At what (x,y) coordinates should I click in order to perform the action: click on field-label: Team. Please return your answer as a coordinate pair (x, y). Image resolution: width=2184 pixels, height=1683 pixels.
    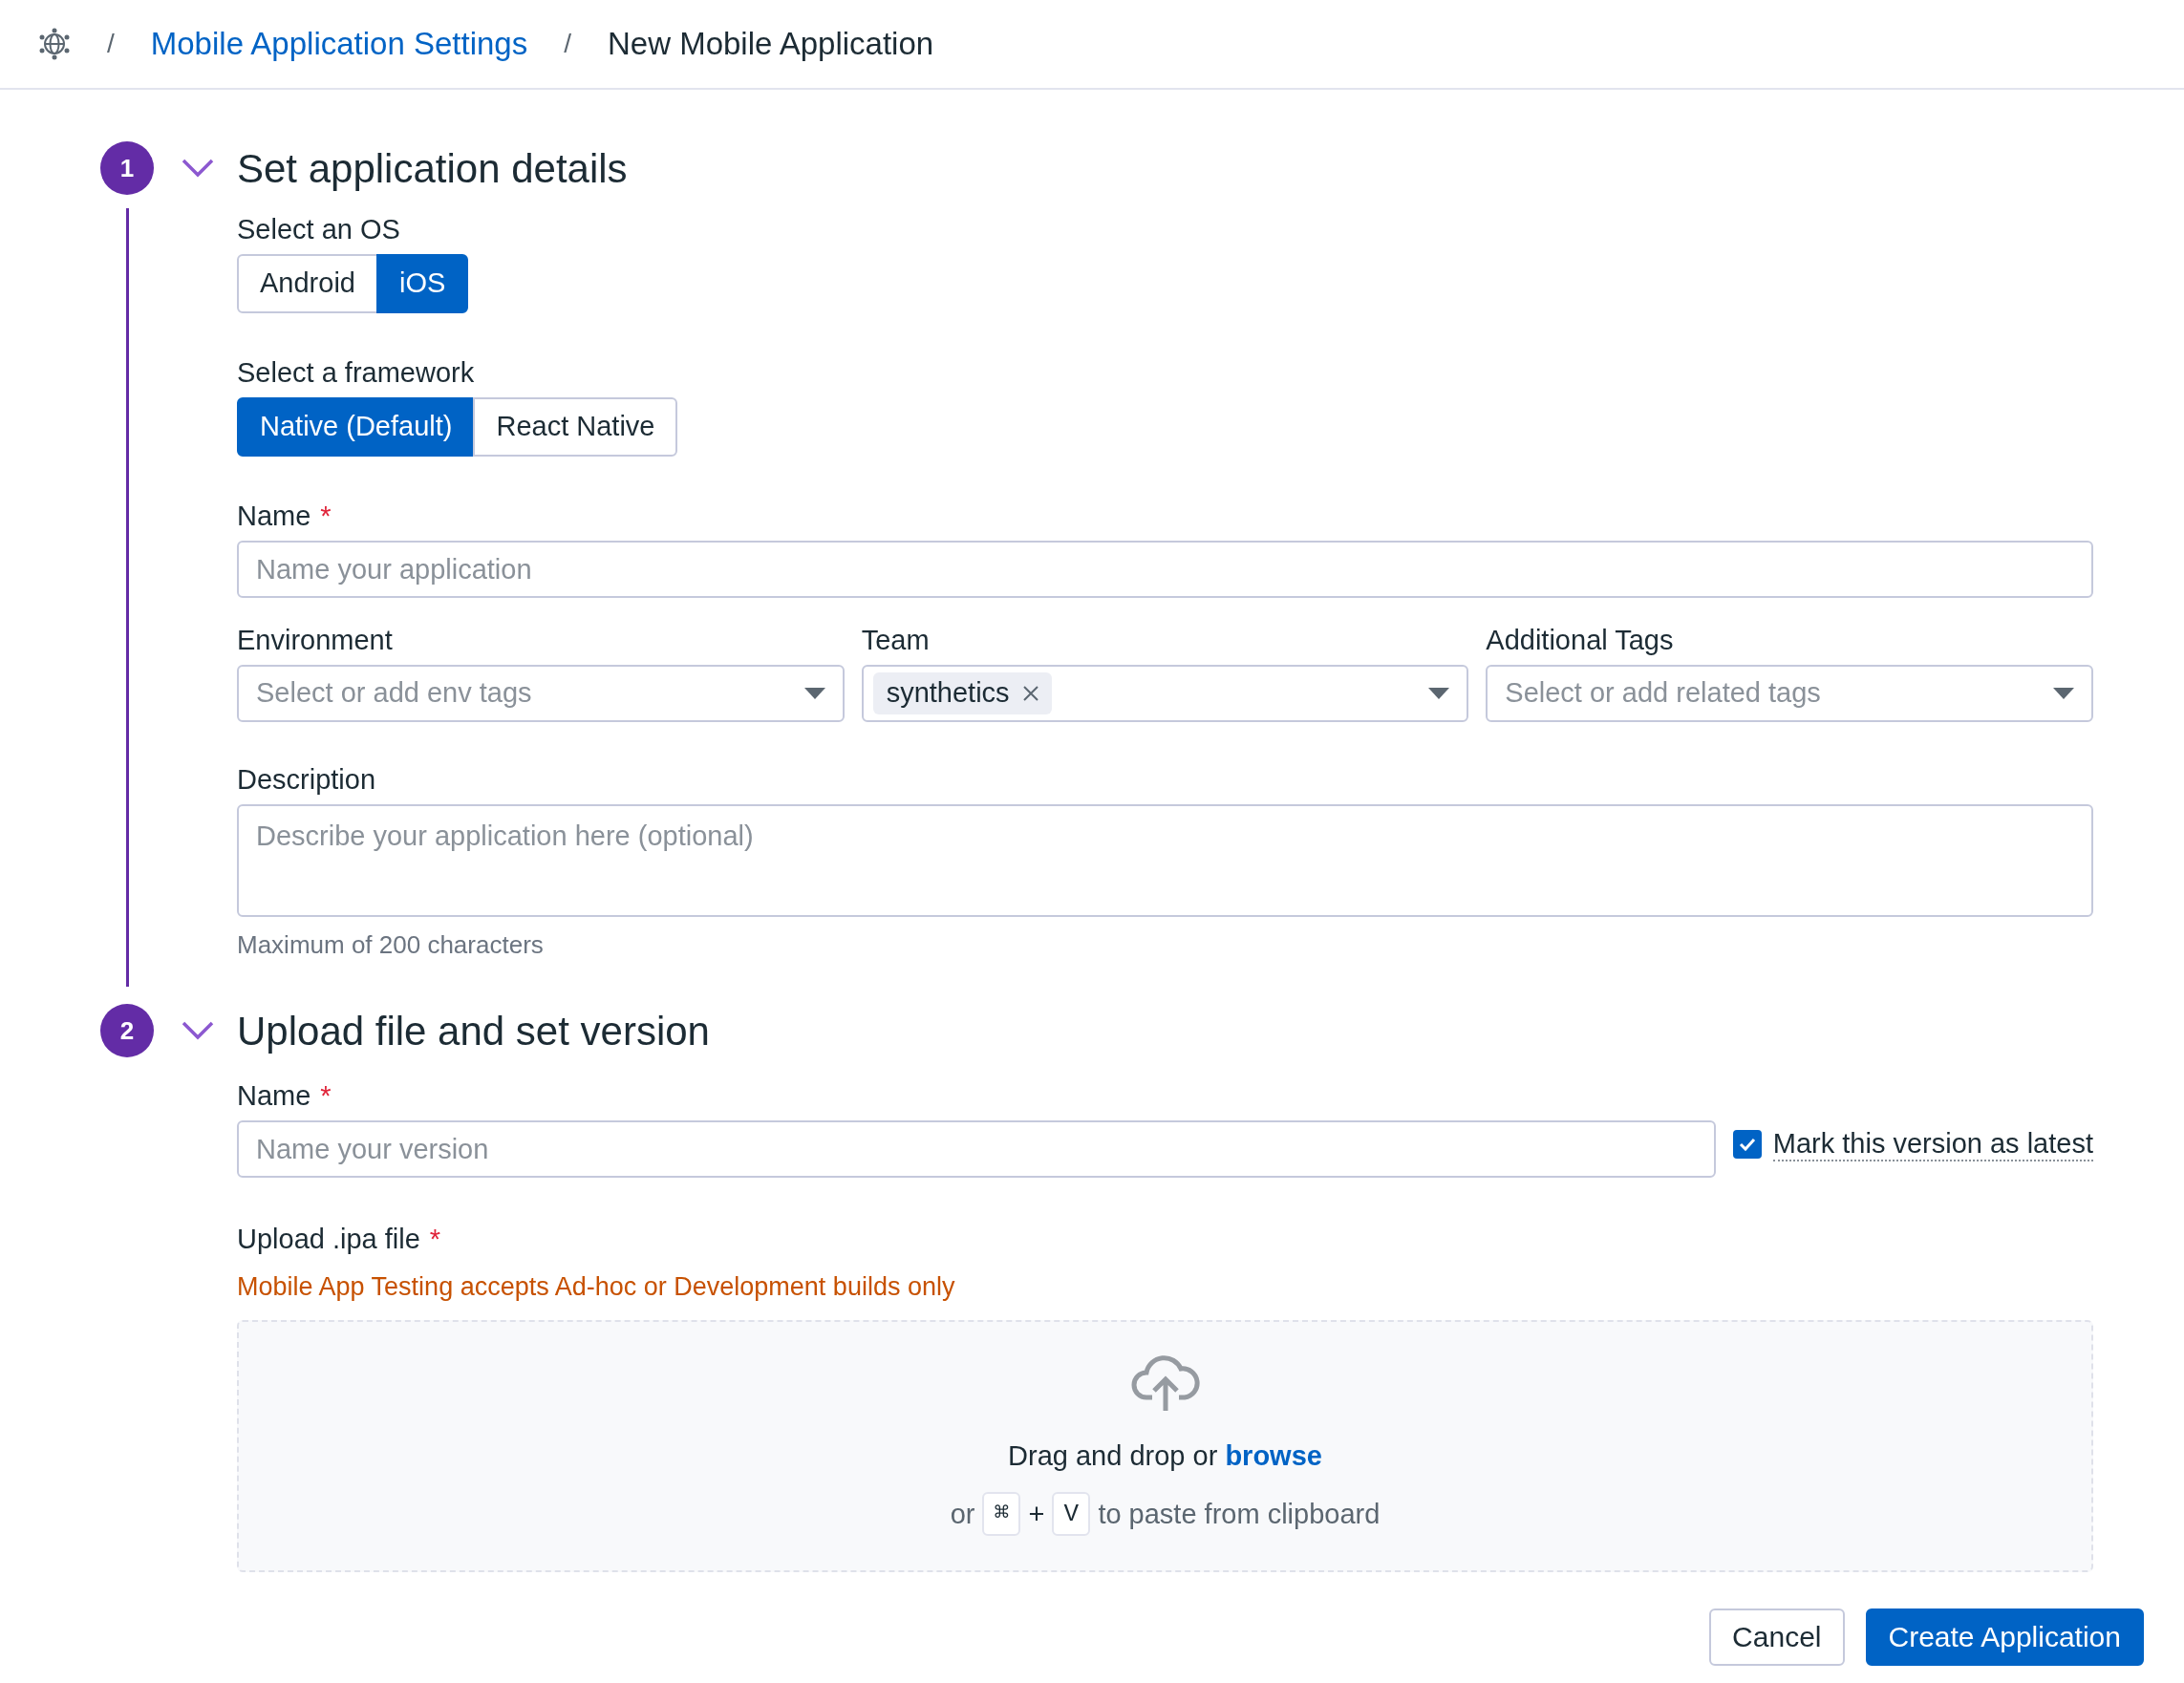
    Looking at the image, I should click on (896, 641).